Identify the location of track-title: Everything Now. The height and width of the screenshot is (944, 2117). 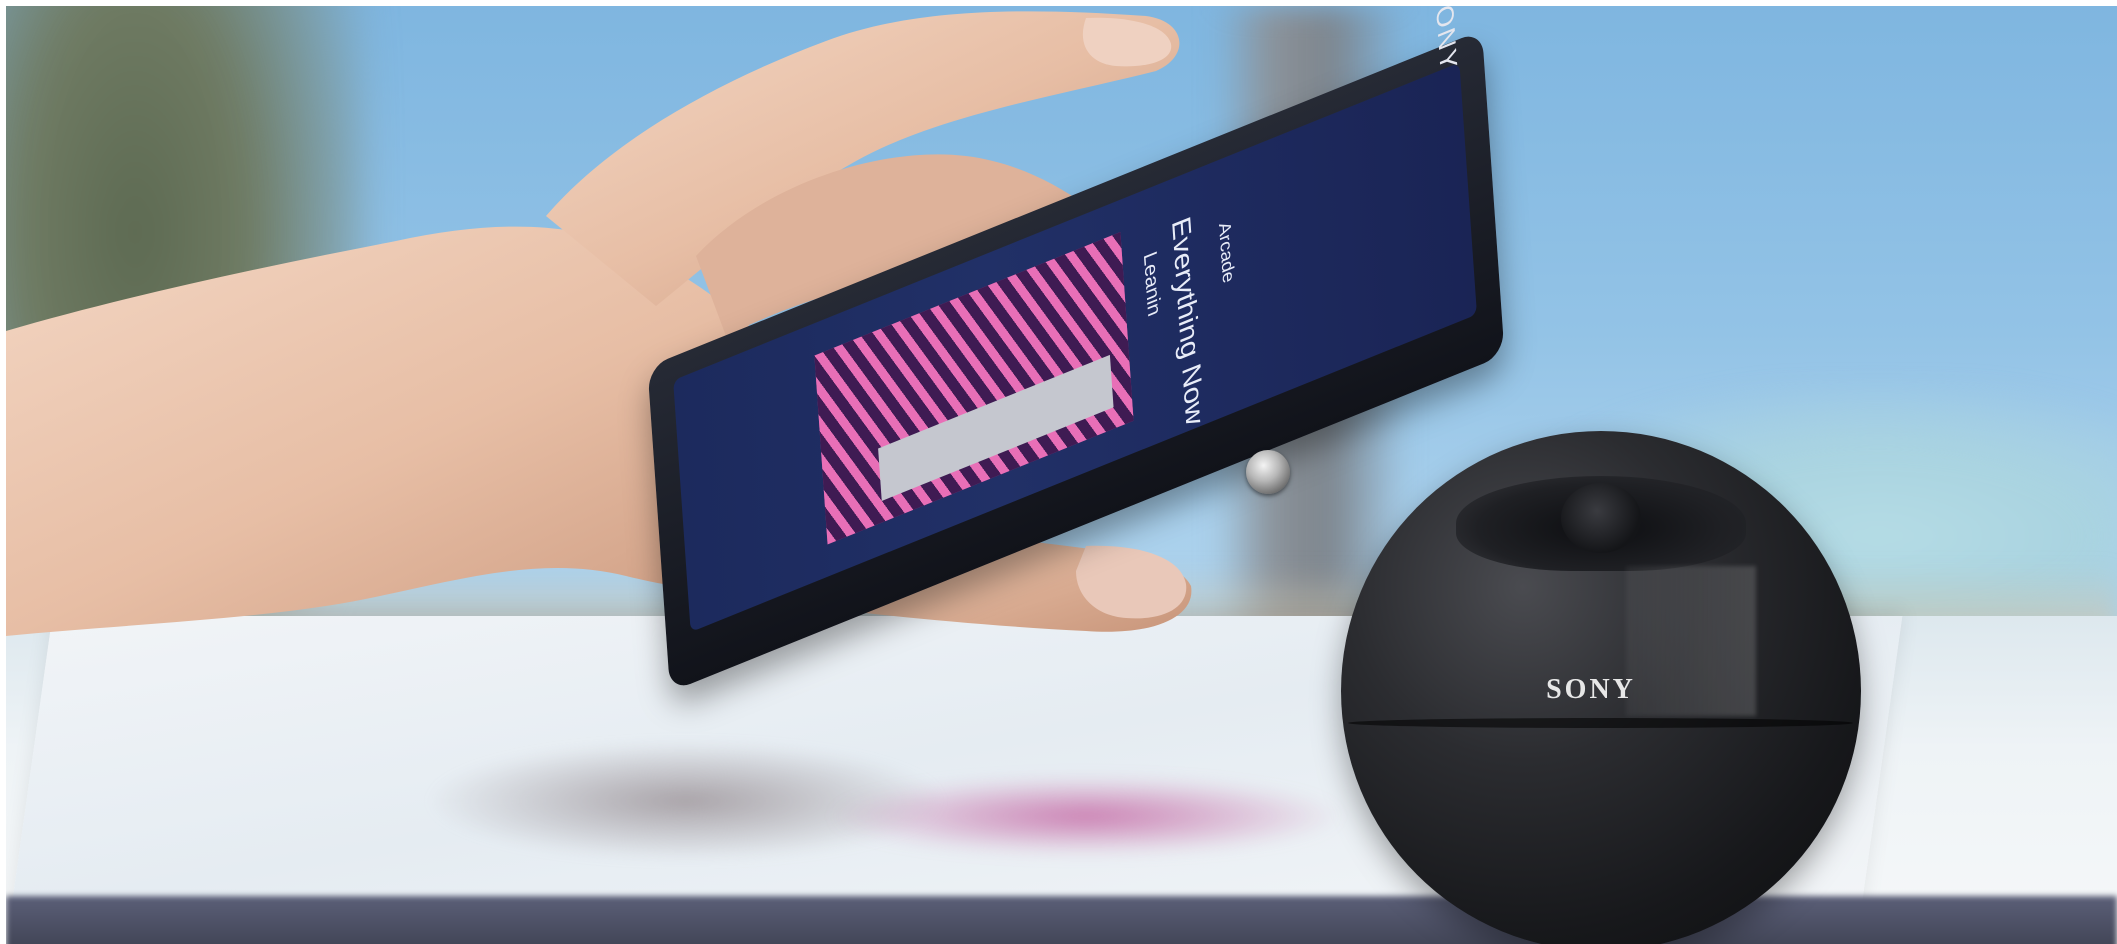
(1188, 321).